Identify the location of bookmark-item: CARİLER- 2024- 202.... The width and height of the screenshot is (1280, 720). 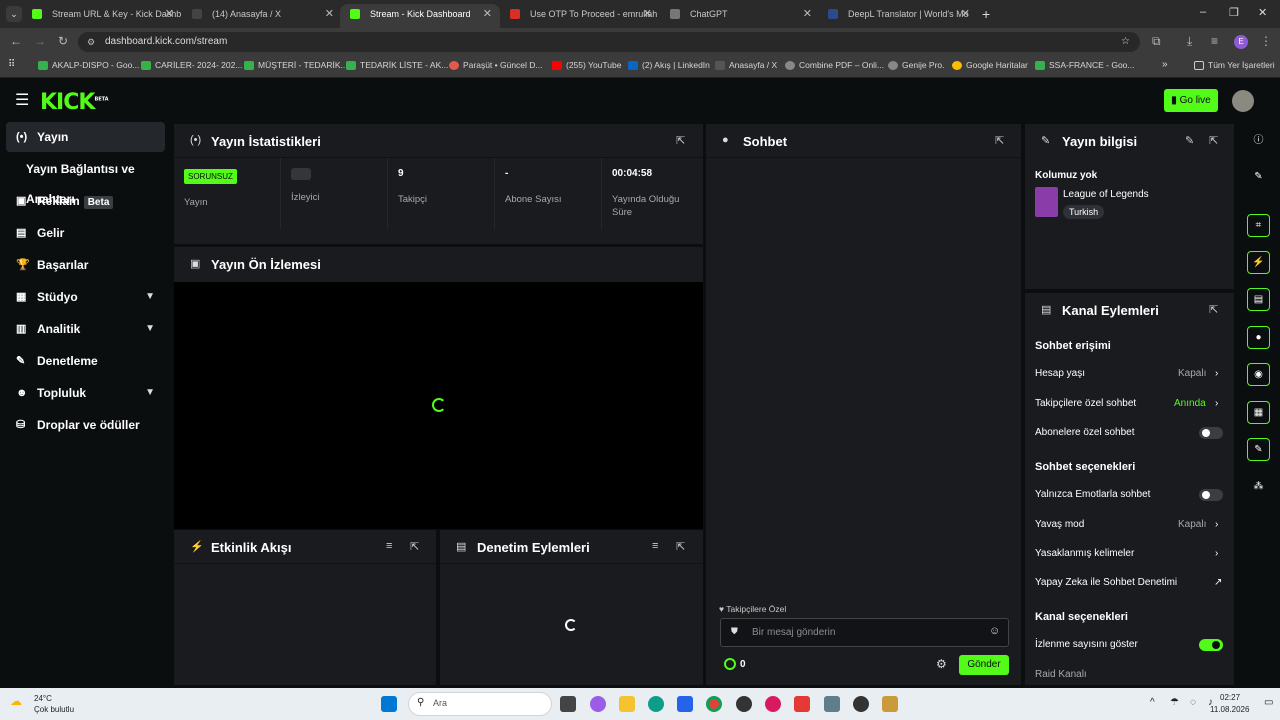
(191, 65).